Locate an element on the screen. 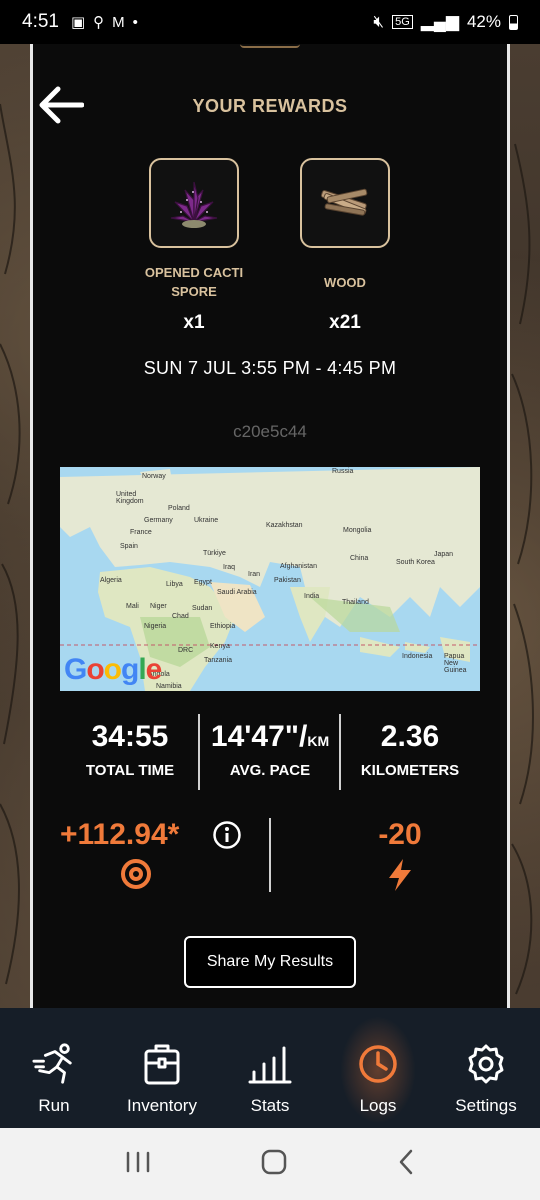 The height and width of the screenshot is (1200, 540). reward-name: WOOD is located at coordinates (345, 282).